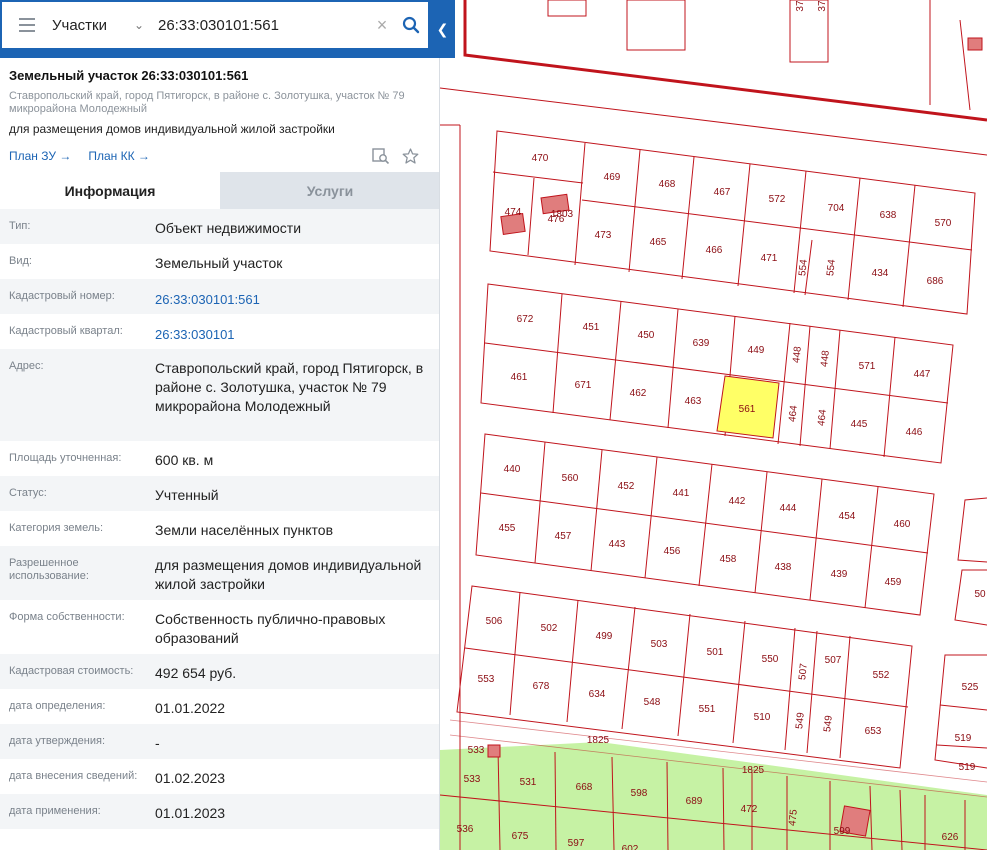 The width and height of the screenshot is (987, 850). What do you see at coordinates (922, 374) in the screenshot?
I see `svg-text: 447` at bounding box center [922, 374].